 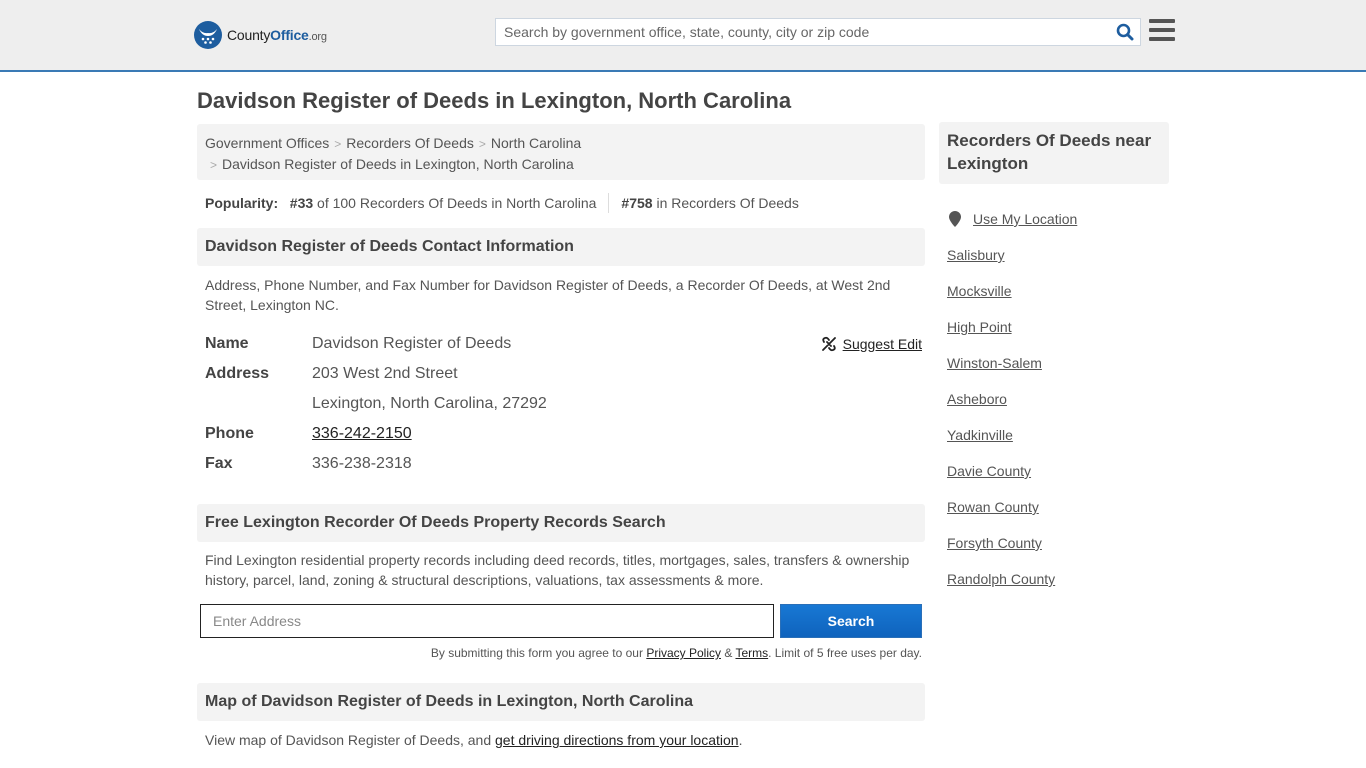 What do you see at coordinates (1058, 255) in the screenshot?
I see `nearby-item: Salisbury` at bounding box center [1058, 255].